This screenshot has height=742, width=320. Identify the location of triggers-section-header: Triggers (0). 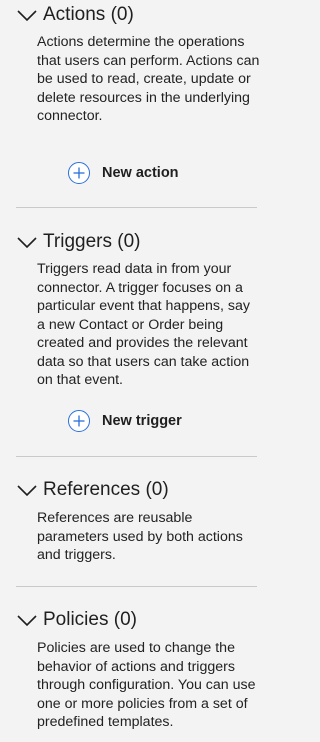
(78, 242).